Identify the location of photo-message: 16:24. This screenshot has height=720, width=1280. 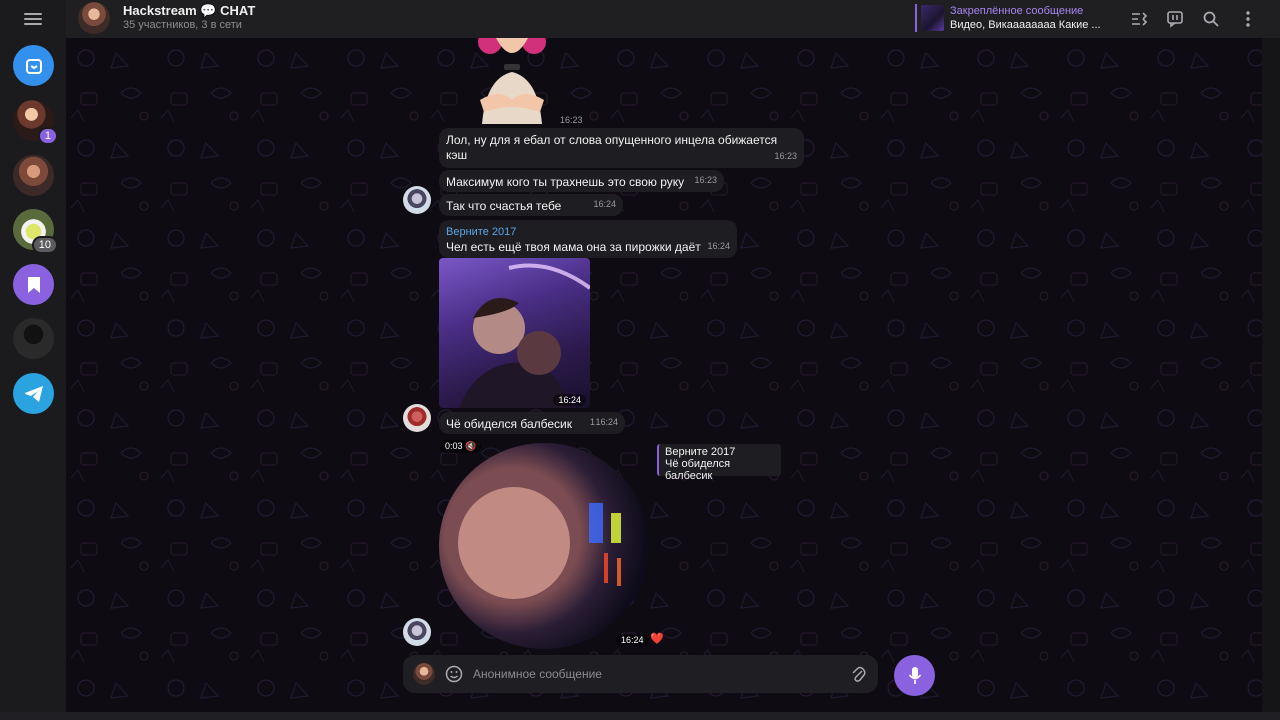
(514, 333).